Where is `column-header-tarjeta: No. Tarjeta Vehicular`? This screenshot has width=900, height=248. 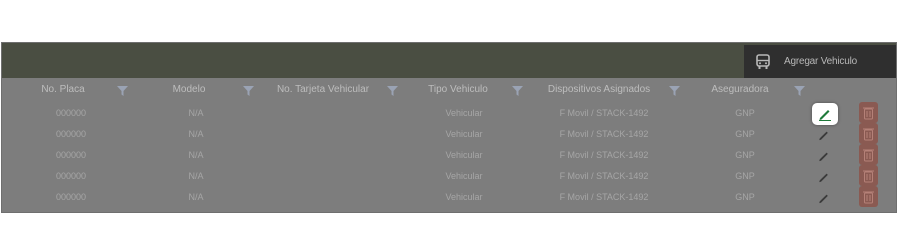 column-header-tarjeta: No. Tarjeta Vehicular is located at coordinates (323, 89).